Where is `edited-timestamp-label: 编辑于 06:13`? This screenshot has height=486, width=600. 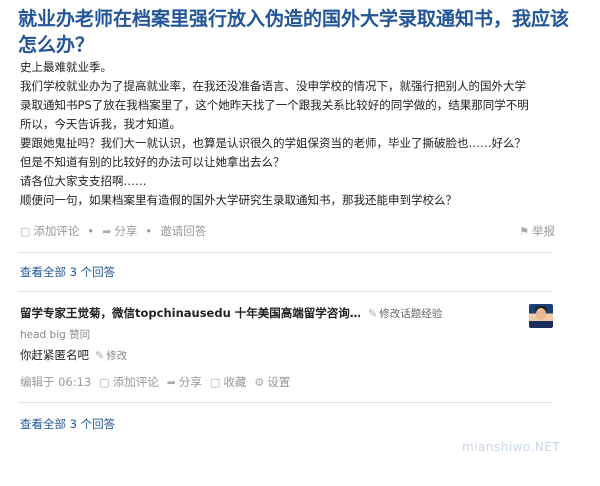
edited-timestamp-label: 编辑于 06:13 is located at coordinates (56, 382).